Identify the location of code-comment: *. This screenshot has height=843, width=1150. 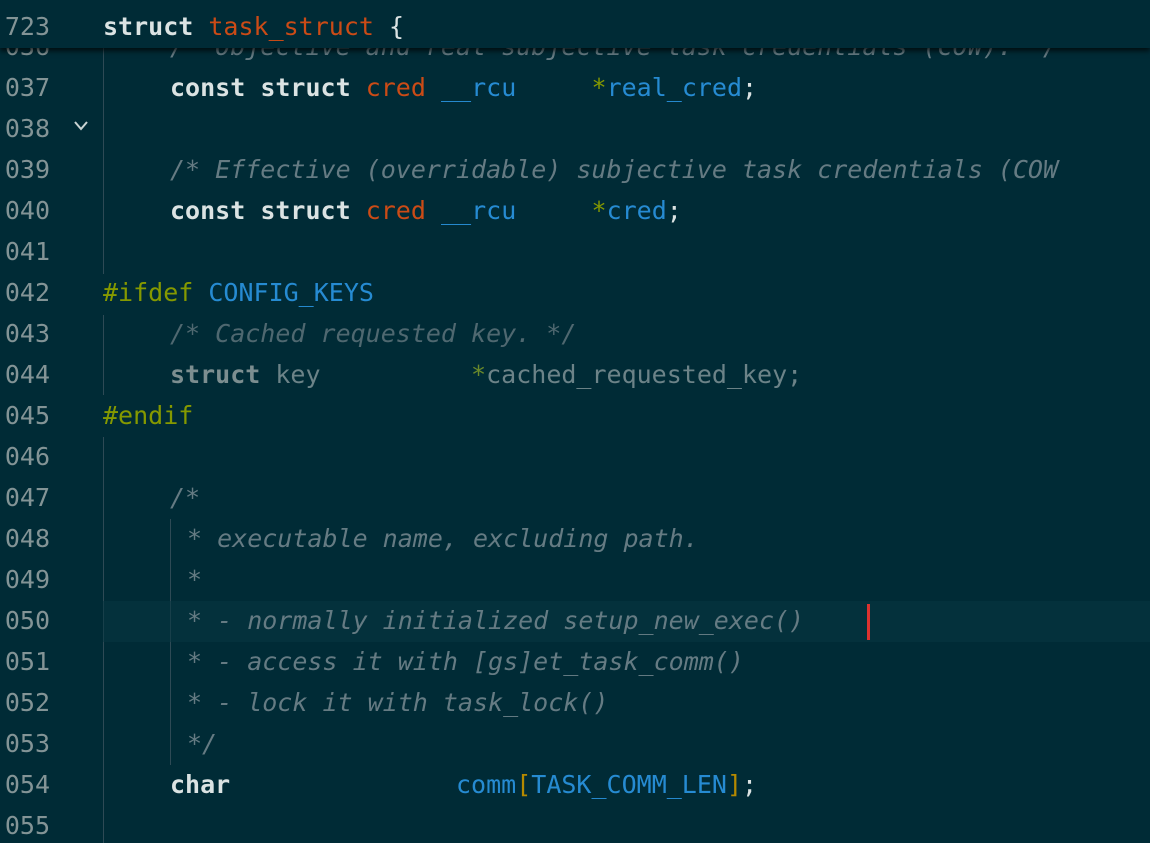
(195, 579).